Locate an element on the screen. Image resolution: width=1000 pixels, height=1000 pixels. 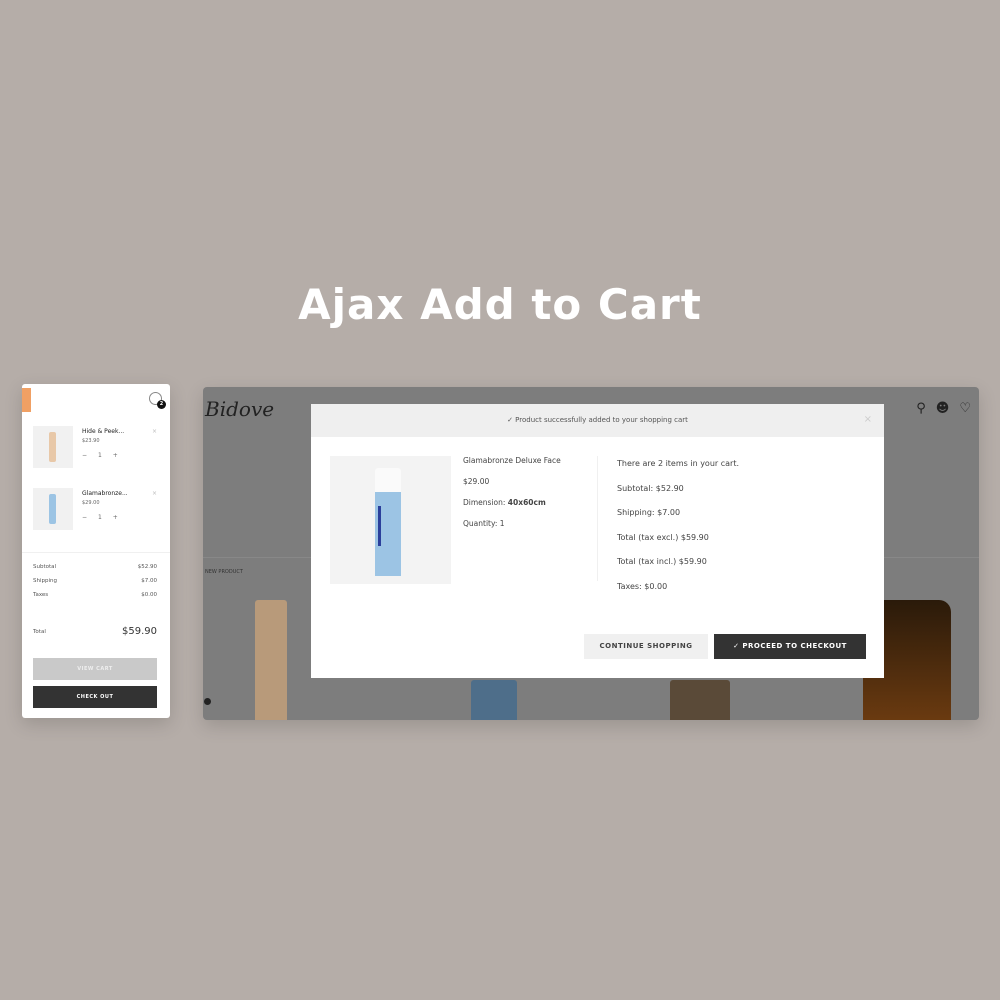
proceed-to-checkout-button: ✓ PROCEED TO CHECKOUT is located at coordinates (790, 646).